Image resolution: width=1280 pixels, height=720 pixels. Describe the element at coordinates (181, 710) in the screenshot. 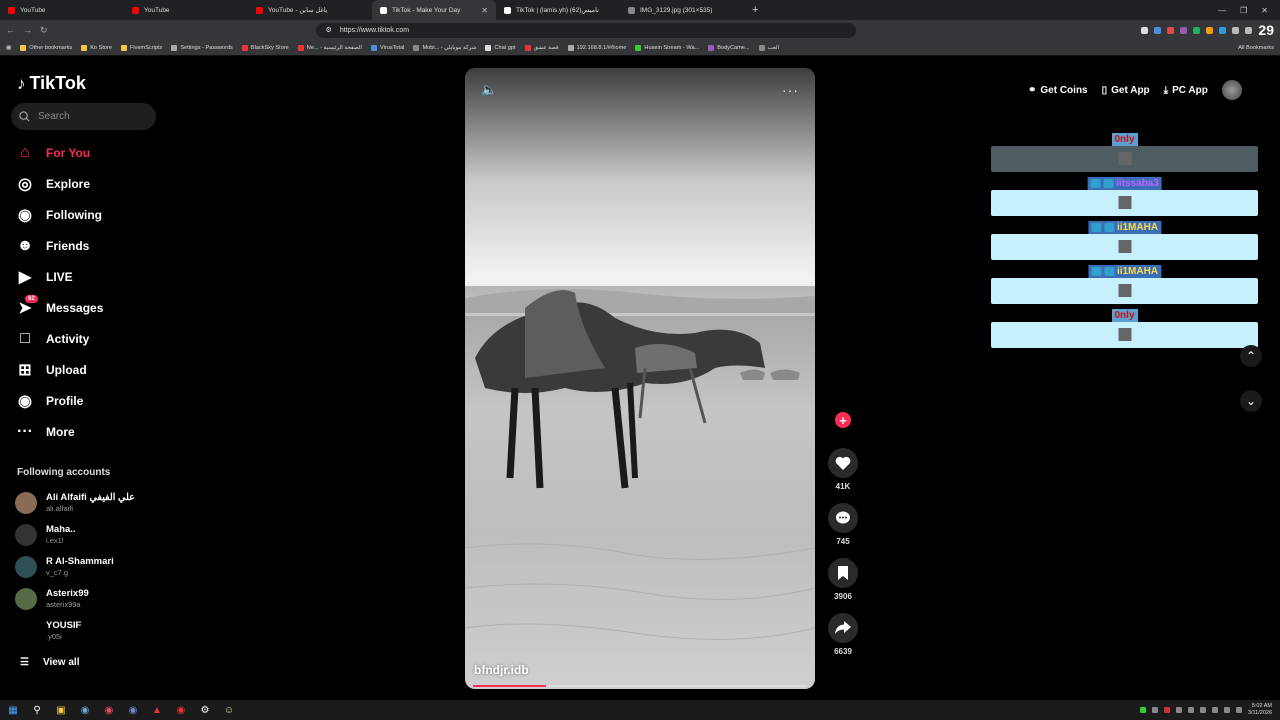

I see `app-icon: ◉` at that location.